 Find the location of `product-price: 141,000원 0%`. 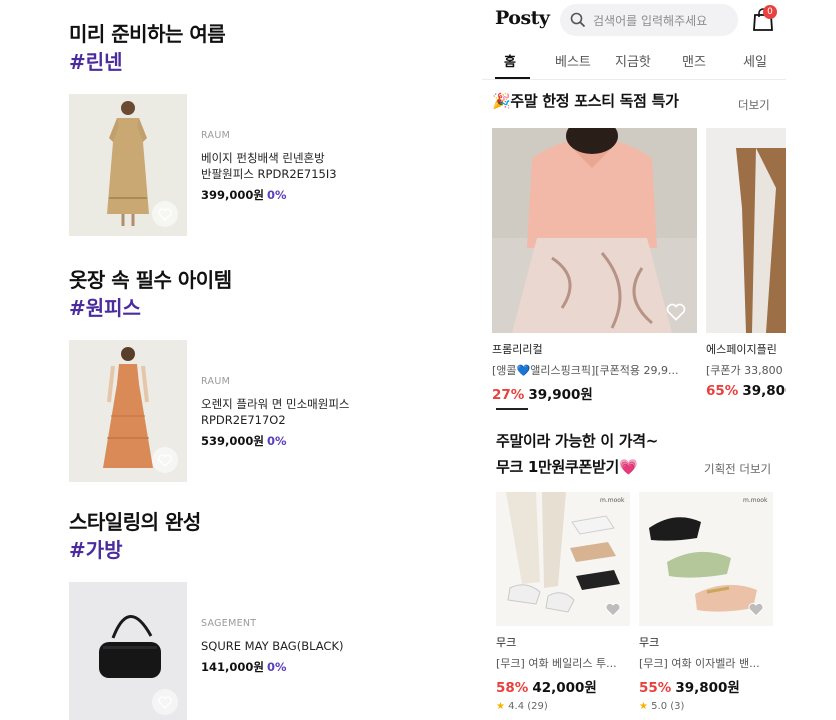

product-price: 141,000원 0% is located at coordinates (331, 667).